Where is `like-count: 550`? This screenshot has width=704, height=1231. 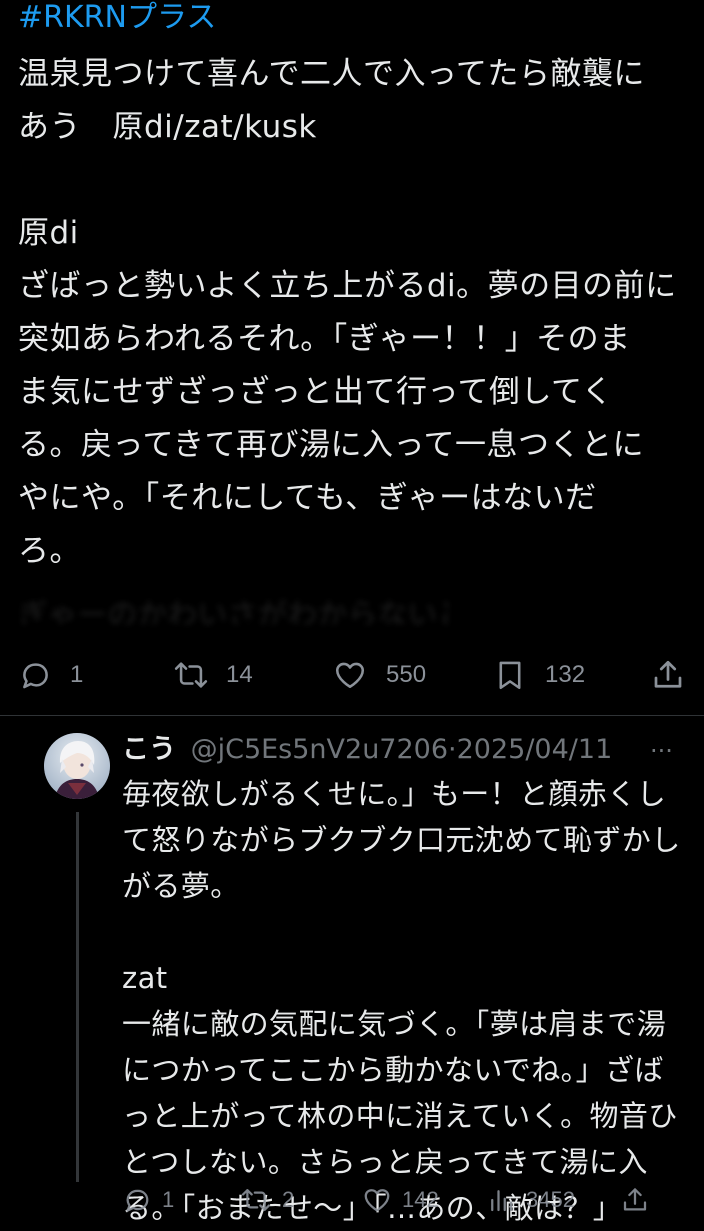 like-count: 550 is located at coordinates (406, 674).